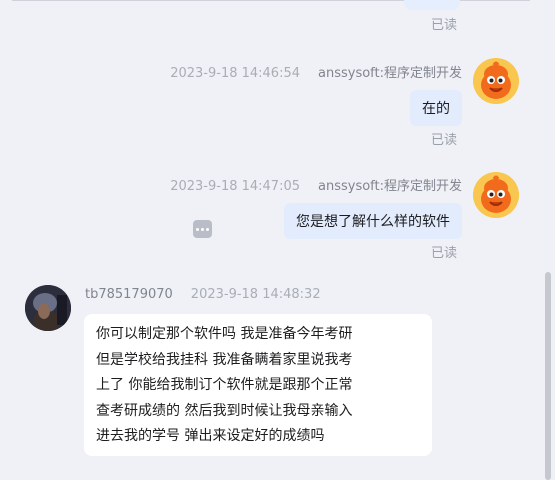 This screenshot has height=480, width=555. I want to click on message-sender: tb785179070, so click(129, 294).